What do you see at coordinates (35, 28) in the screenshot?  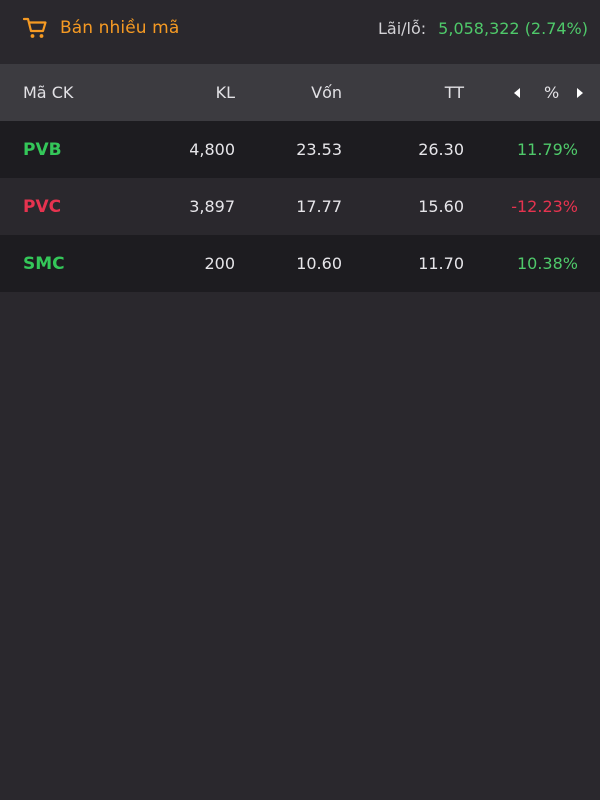 I see `cart-icon` at bounding box center [35, 28].